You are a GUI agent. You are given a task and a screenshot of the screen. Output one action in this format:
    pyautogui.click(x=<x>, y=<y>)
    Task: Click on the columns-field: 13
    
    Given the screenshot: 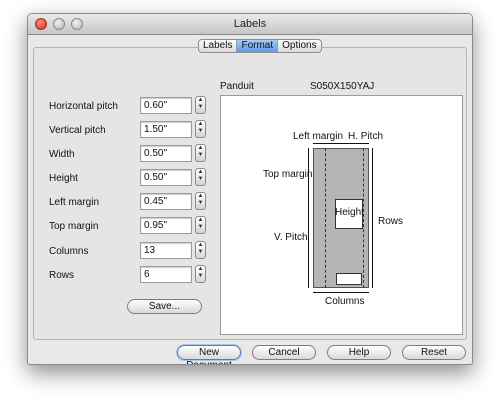 What is the action you would take?
    pyautogui.click(x=166, y=250)
    